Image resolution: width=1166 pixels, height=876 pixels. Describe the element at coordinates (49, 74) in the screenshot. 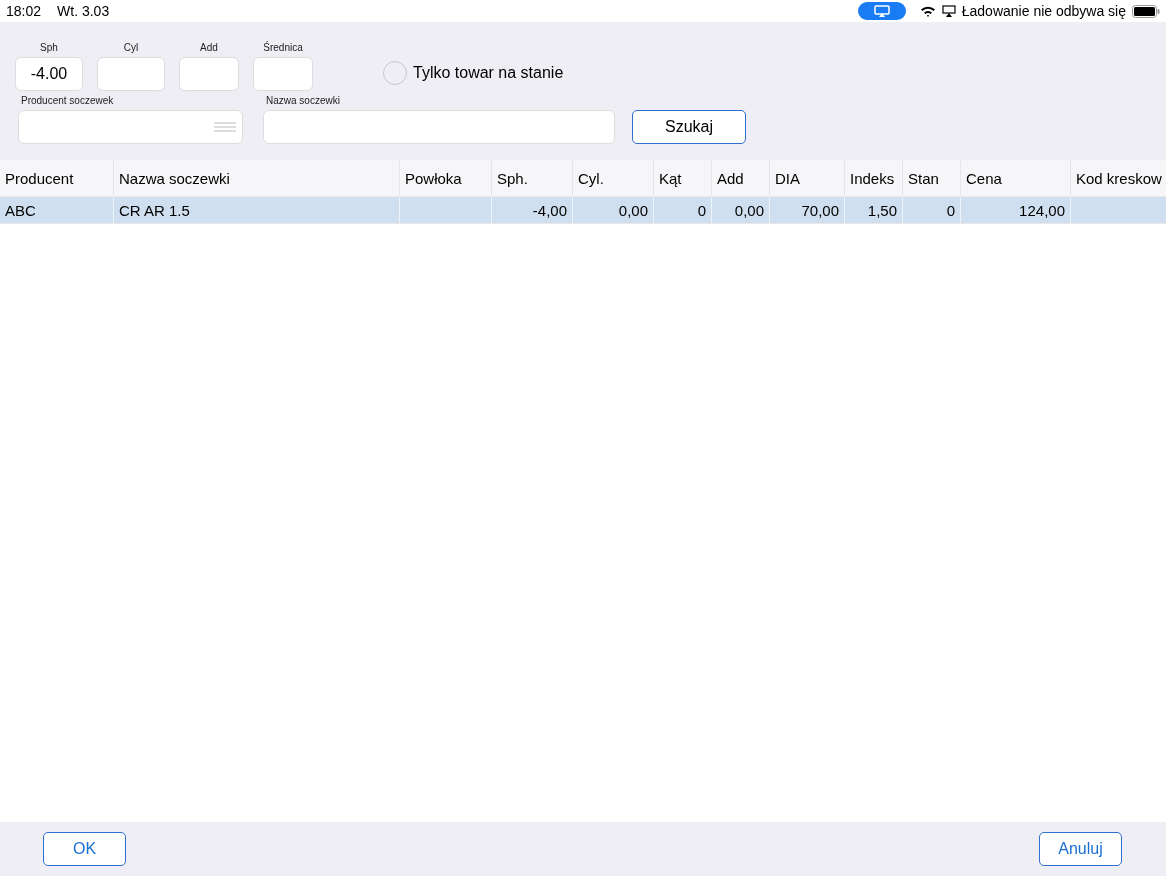

I see `input-field: -4.00` at that location.